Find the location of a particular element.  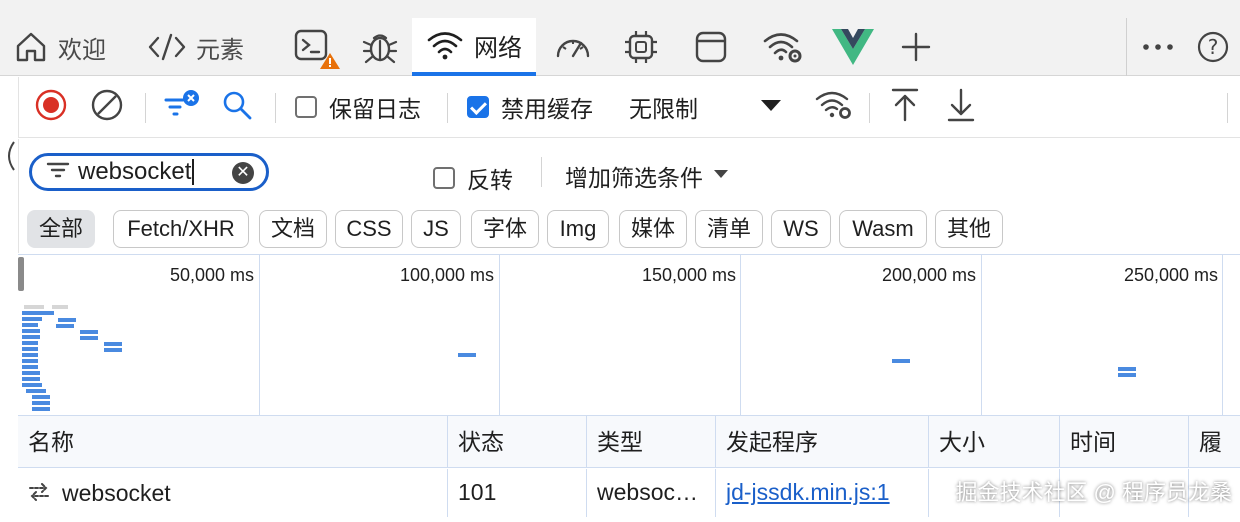

cell-name: websocket is located at coordinates (233, 493).